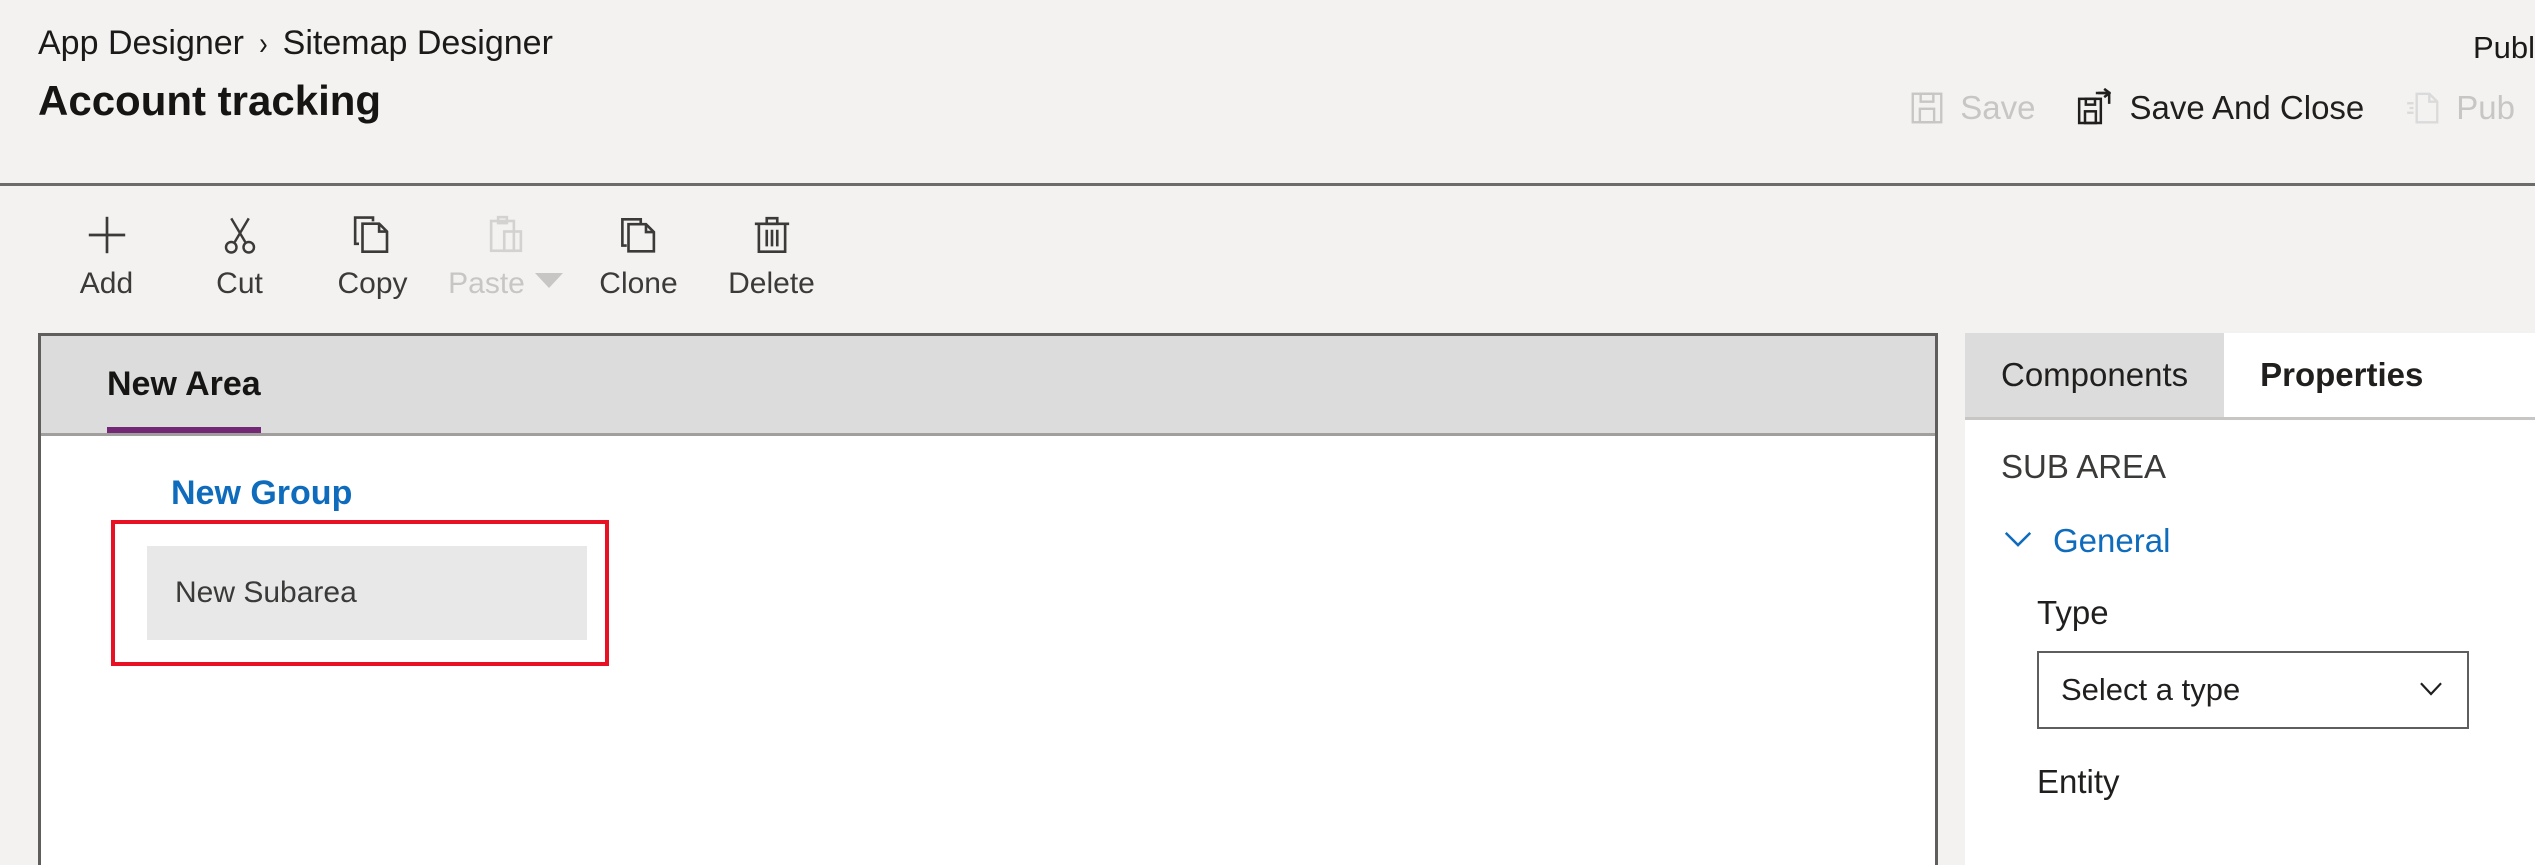 The width and height of the screenshot is (2535, 865). I want to click on plus-icon, so click(107, 235).